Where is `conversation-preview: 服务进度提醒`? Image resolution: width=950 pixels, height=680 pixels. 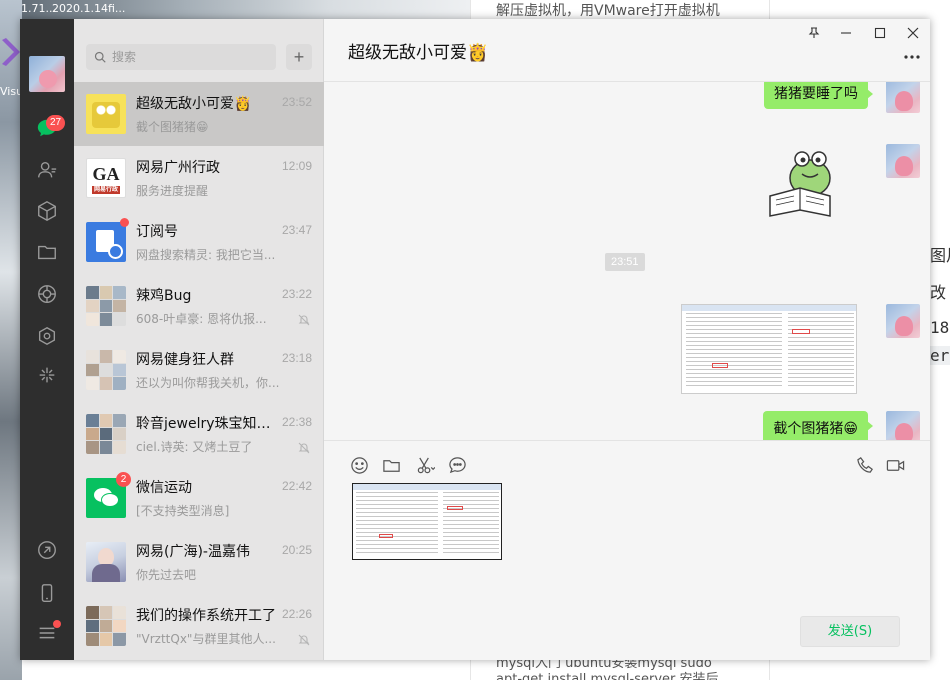 conversation-preview: 服务进度提醒 is located at coordinates (172, 191).